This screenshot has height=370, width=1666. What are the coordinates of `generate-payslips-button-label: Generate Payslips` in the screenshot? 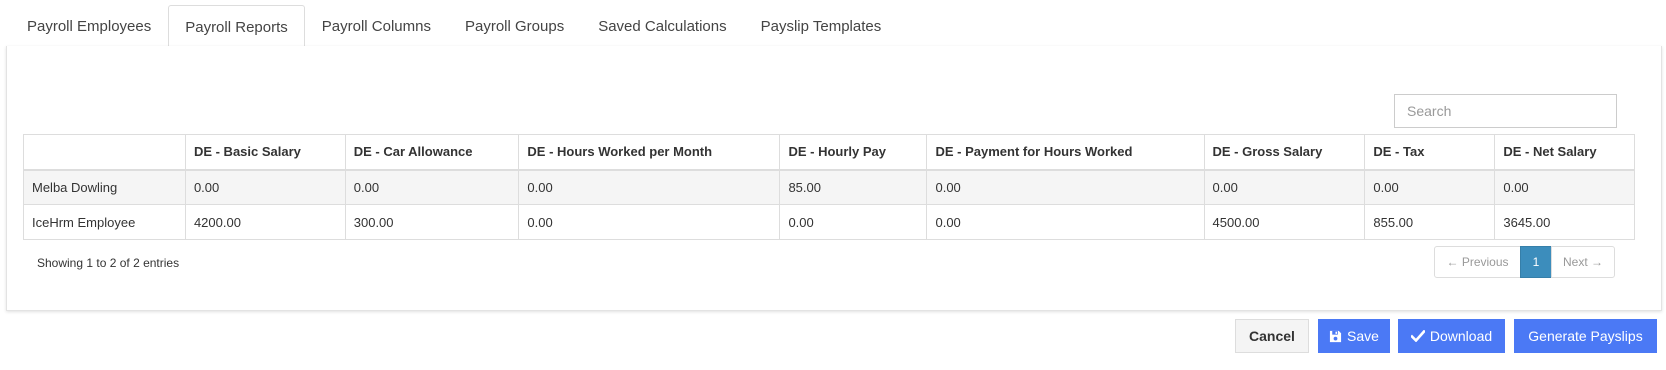 It's located at (1585, 336).